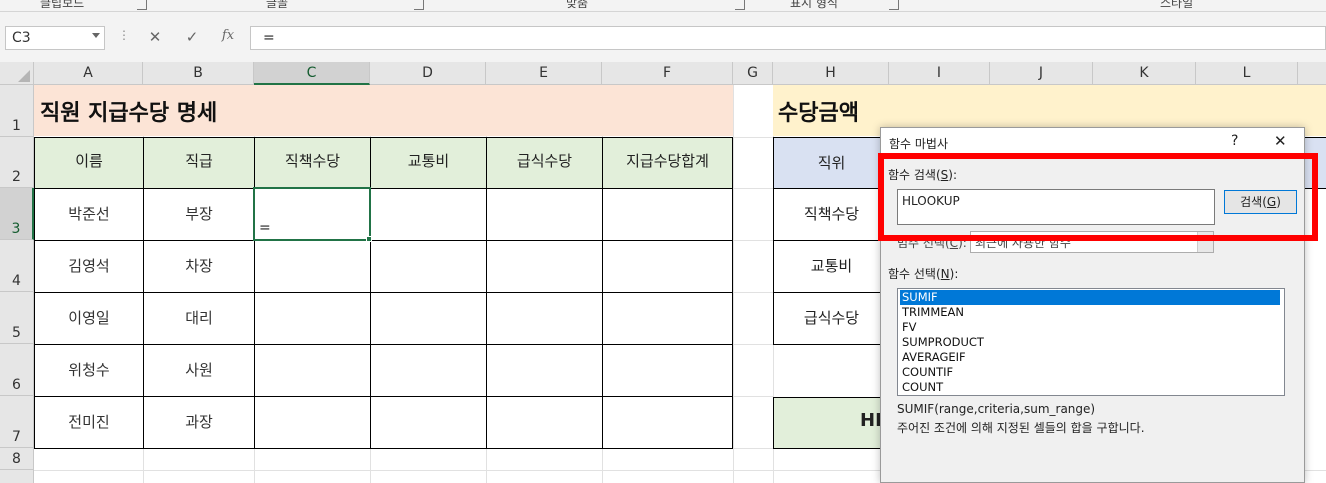 The image size is (1326, 483). I want to click on column-header-c: C, so click(312, 73).